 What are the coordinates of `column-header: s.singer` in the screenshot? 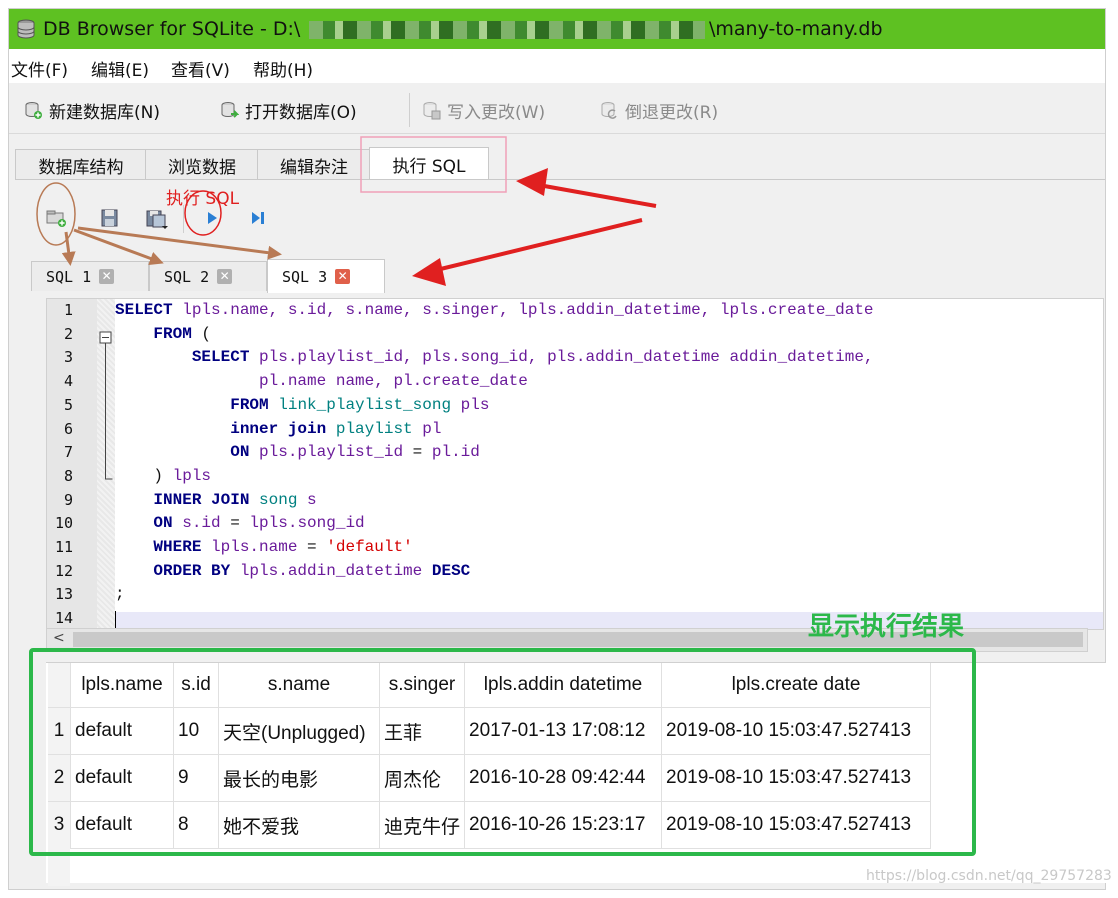 It's located at (422, 685).